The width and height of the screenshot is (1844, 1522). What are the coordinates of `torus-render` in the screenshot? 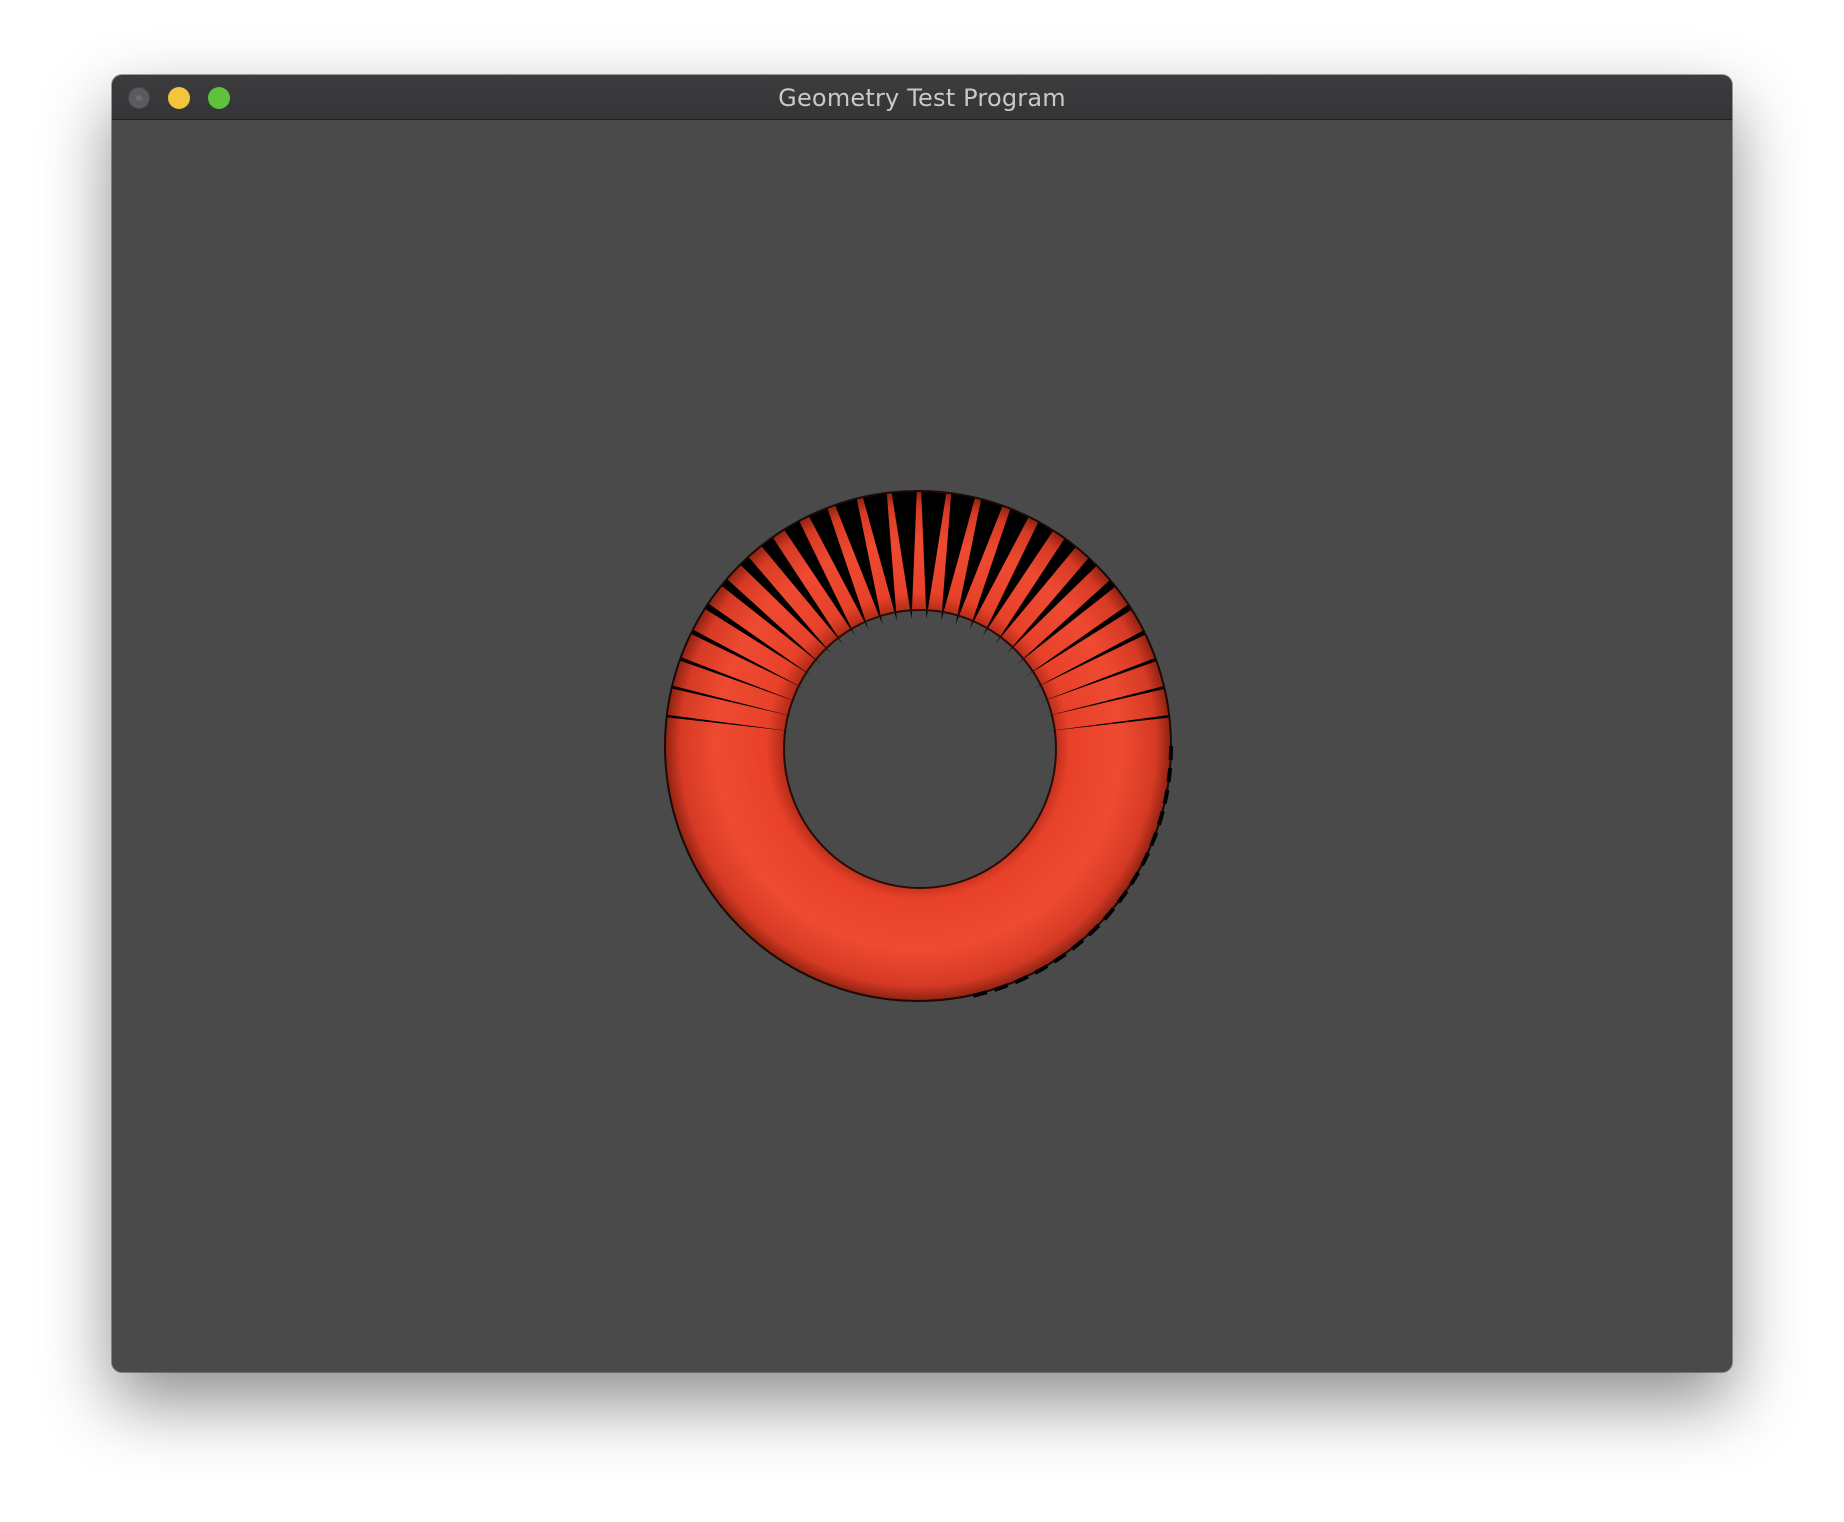 It's located at (919, 746).